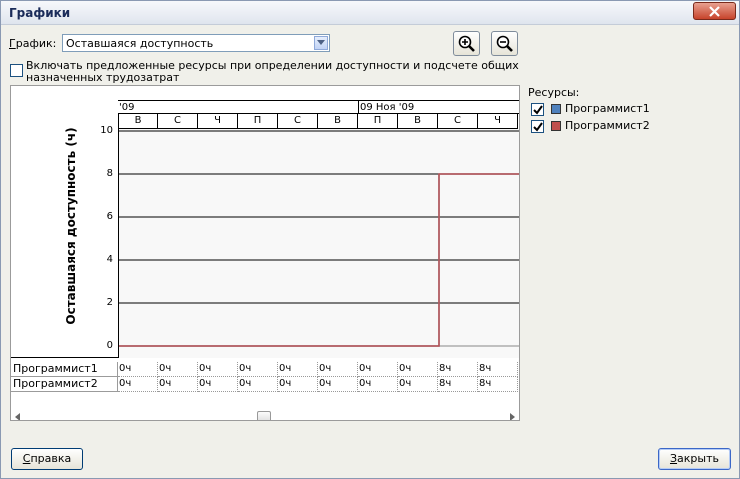 Image resolution: width=740 pixels, height=479 pixels. I want to click on include-proposed-checkbox, so click(16, 70).